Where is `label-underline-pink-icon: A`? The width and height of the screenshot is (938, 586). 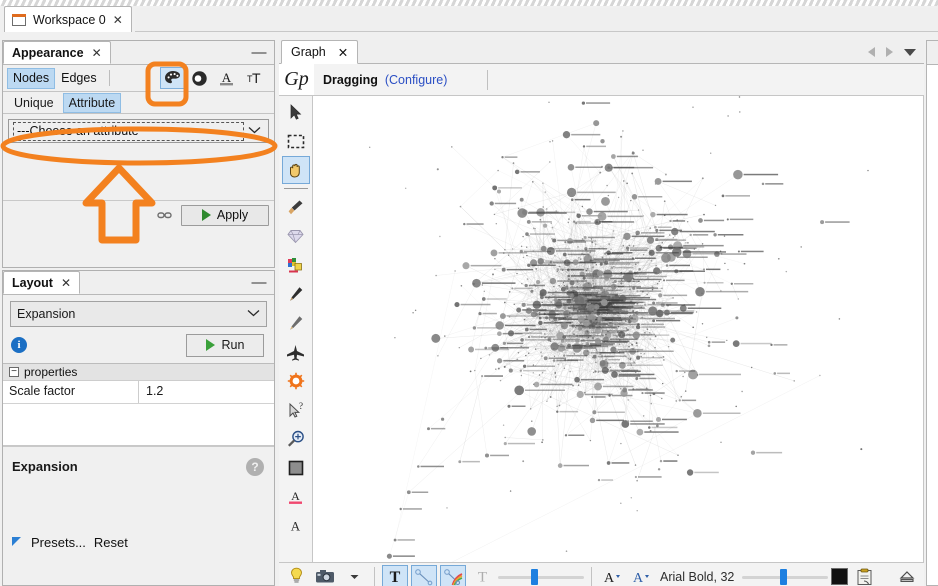
label-underline-pink-icon: A is located at coordinates (296, 497).